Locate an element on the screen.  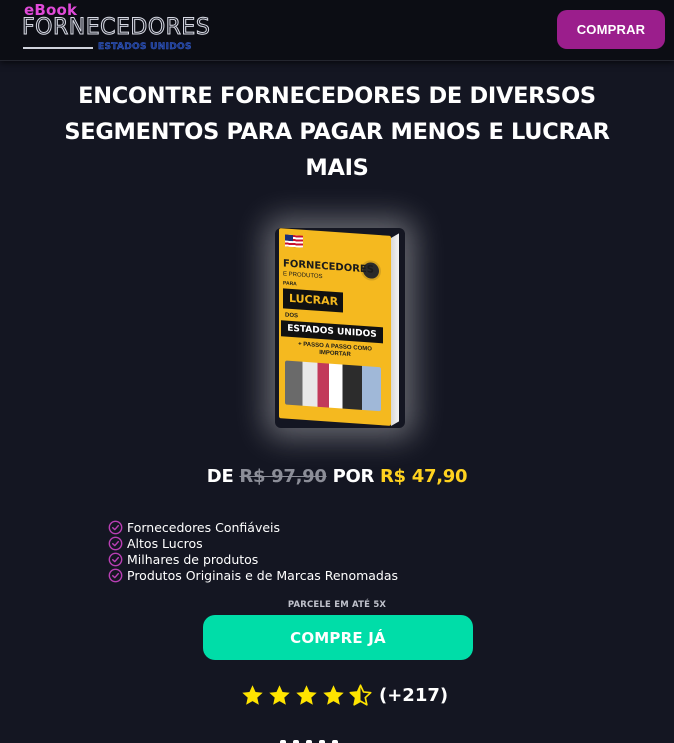
next-section-peek is located at coordinates (320, 738).